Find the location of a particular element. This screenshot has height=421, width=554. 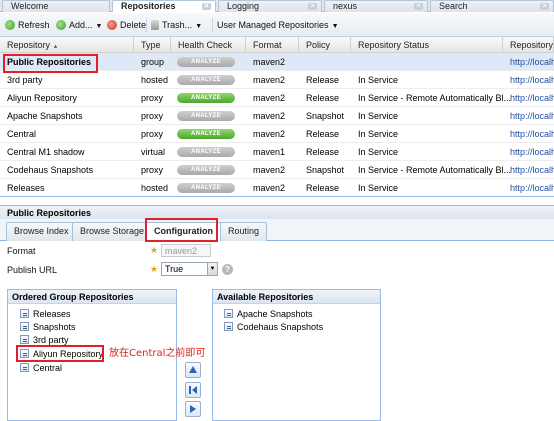

annotation-note: 放在Central之前即可 is located at coordinates (157, 353).